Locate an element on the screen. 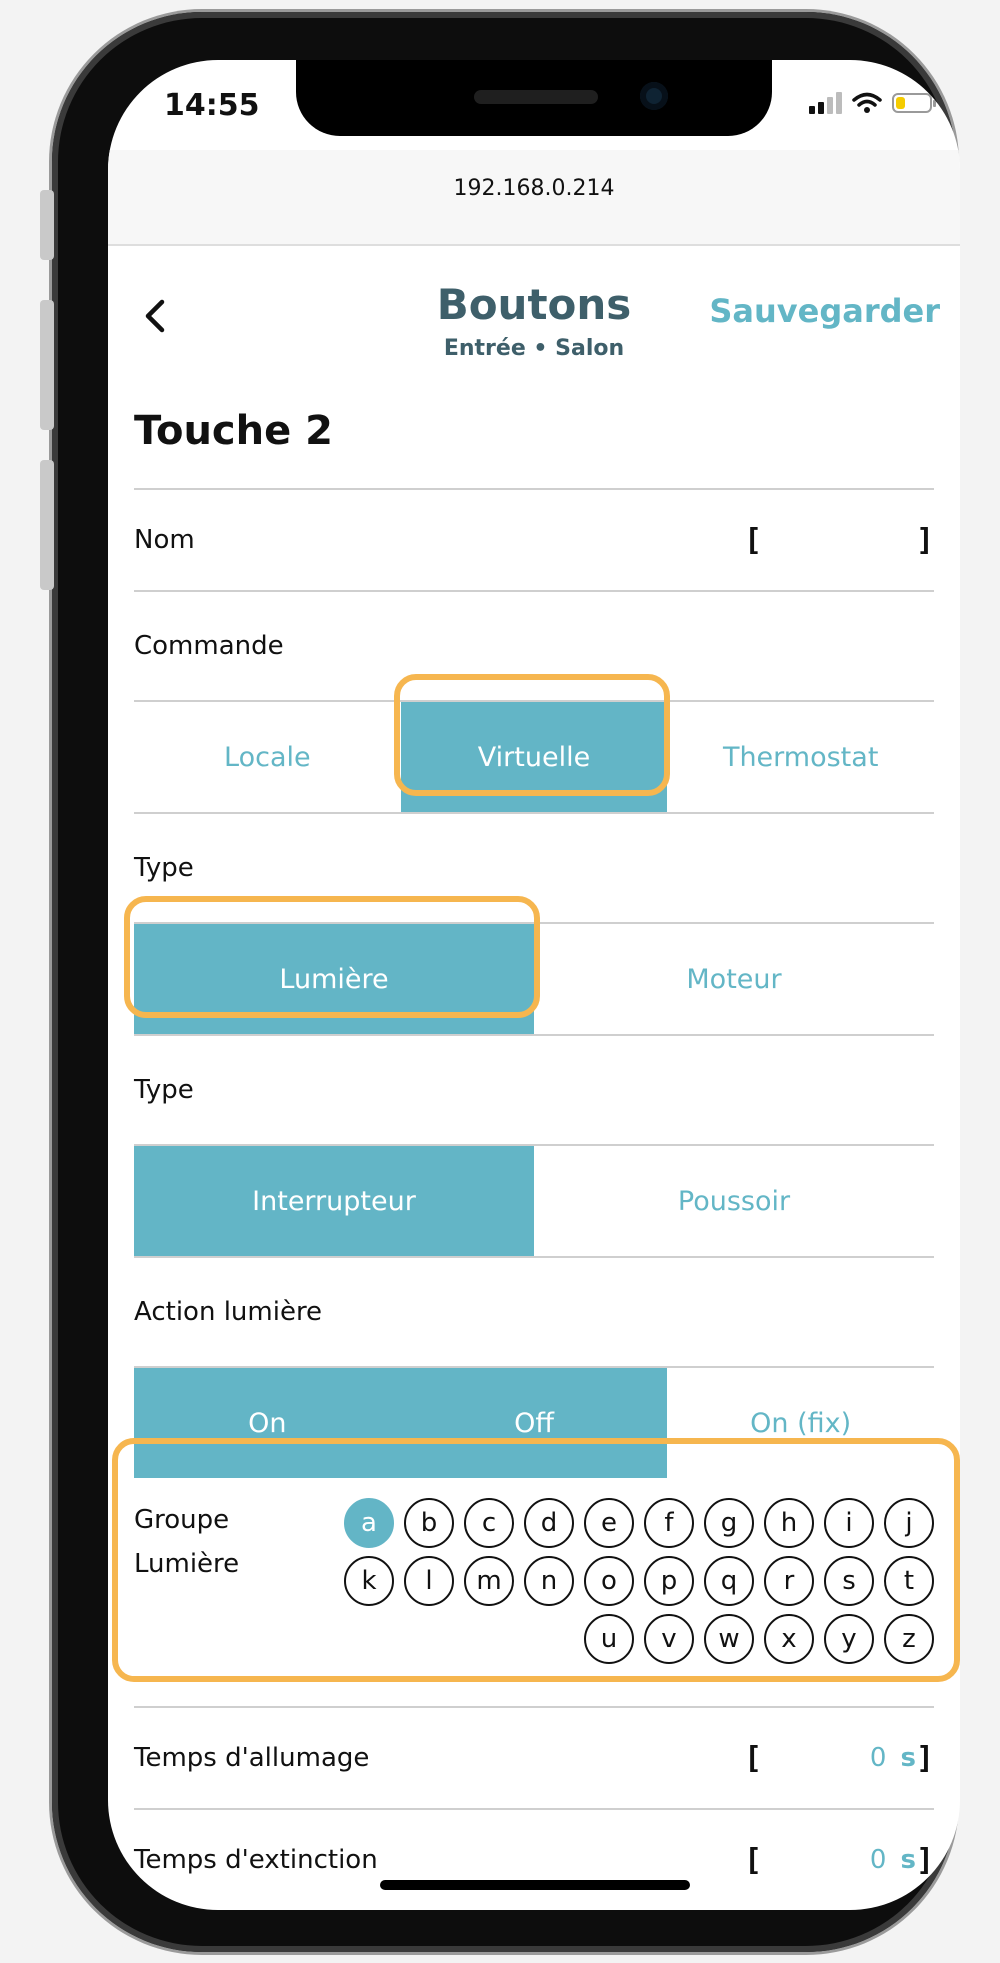 The width and height of the screenshot is (1000, 1963). group-letter-q: q is located at coordinates (729, 1581).